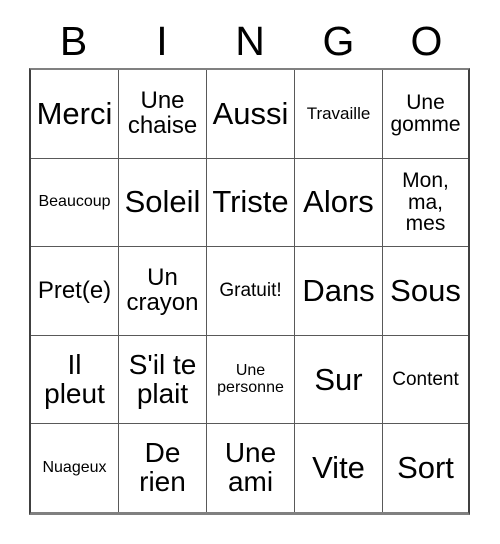 Image resolution: width=500 pixels, height=544 pixels. I want to click on bingo-cell: Beaucoup, so click(75, 202).